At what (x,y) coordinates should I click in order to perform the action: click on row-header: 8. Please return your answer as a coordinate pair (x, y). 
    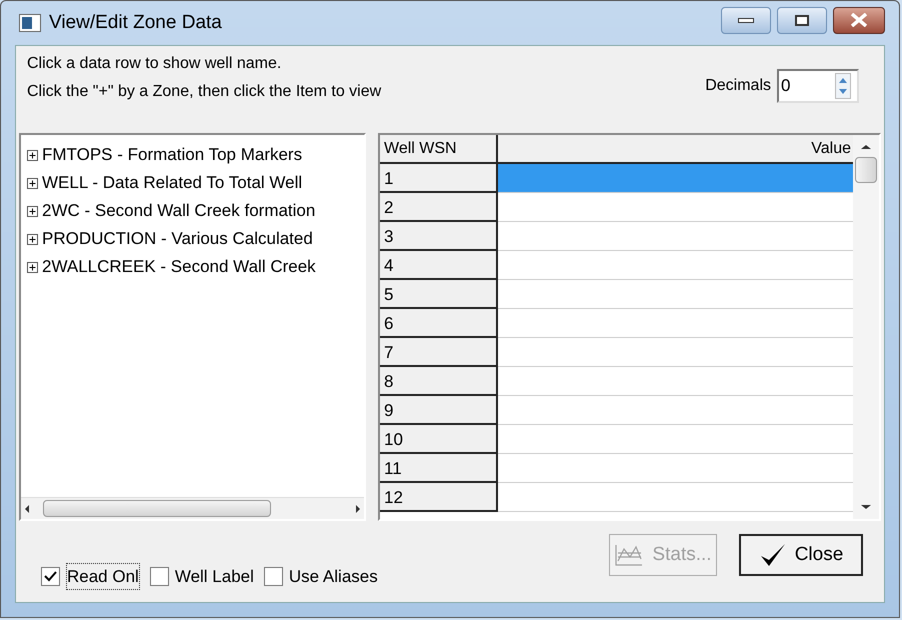
    Looking at the image, I should click on (439, 381).